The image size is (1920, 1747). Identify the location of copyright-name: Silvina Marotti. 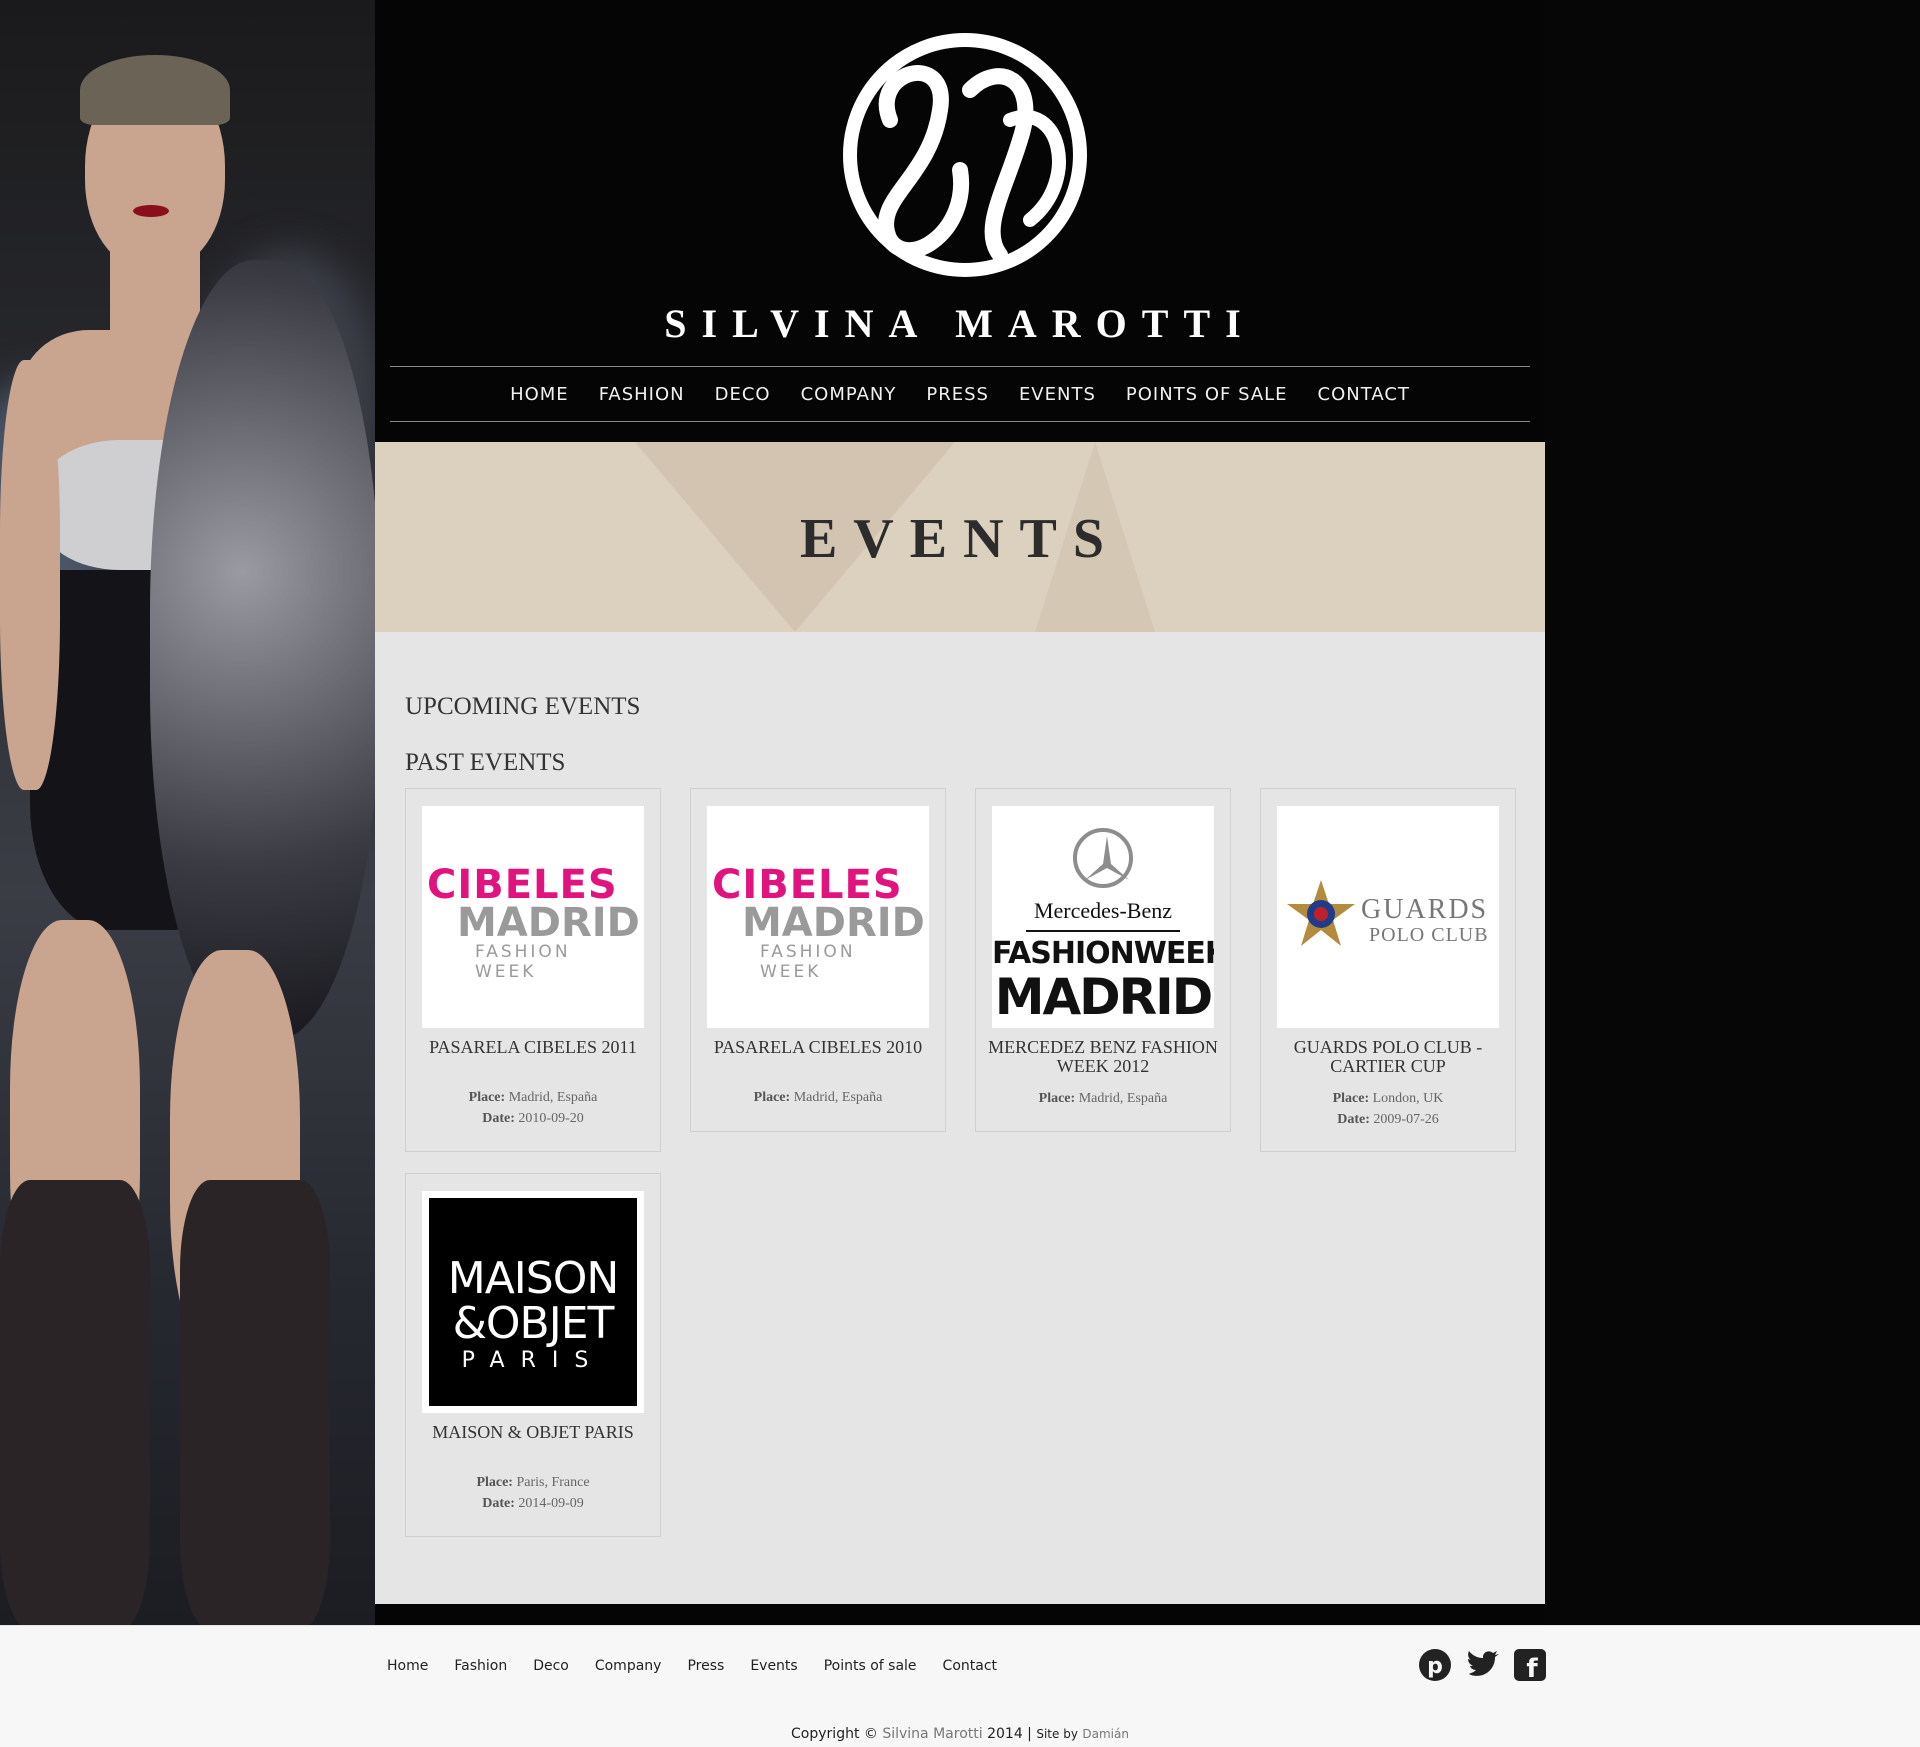
(932, 1734).